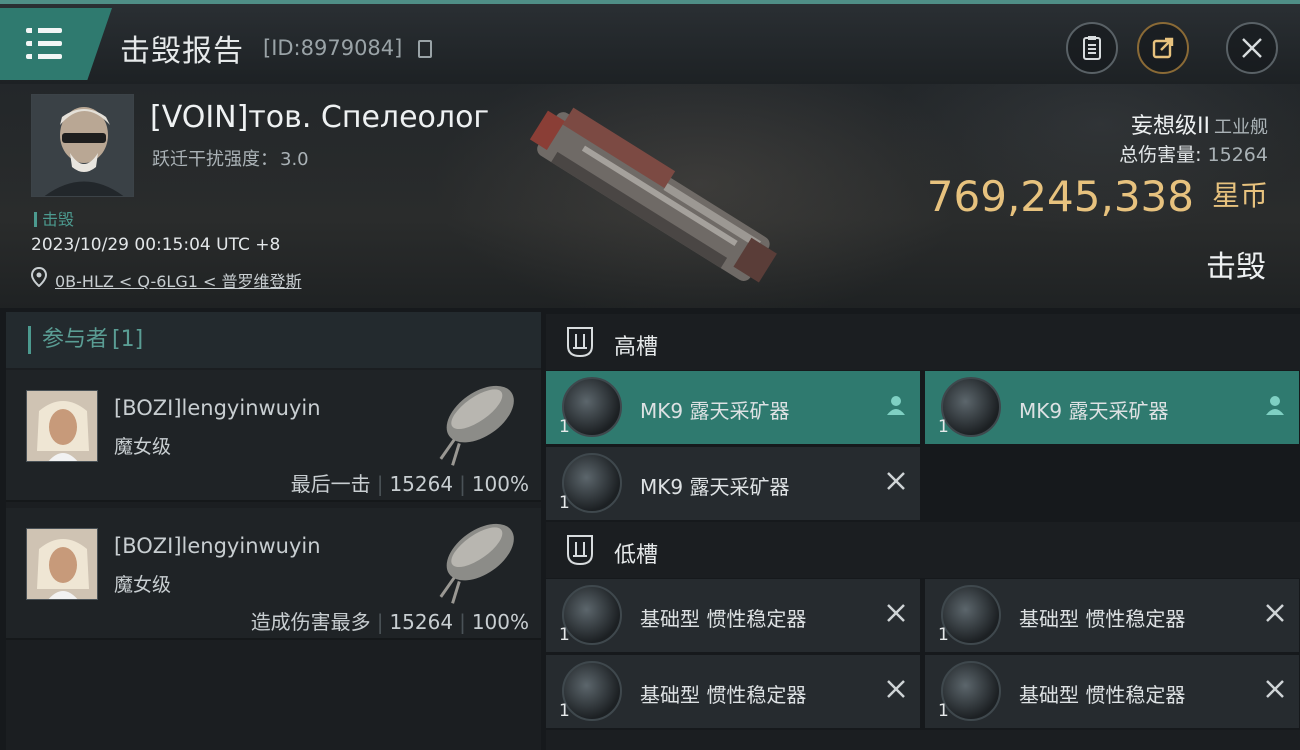 This screenshot has width=1300, height=750. Describe the element at coordinates (923, 342) in the screenshot. I see `high-slot-header: 高槽` at that location.